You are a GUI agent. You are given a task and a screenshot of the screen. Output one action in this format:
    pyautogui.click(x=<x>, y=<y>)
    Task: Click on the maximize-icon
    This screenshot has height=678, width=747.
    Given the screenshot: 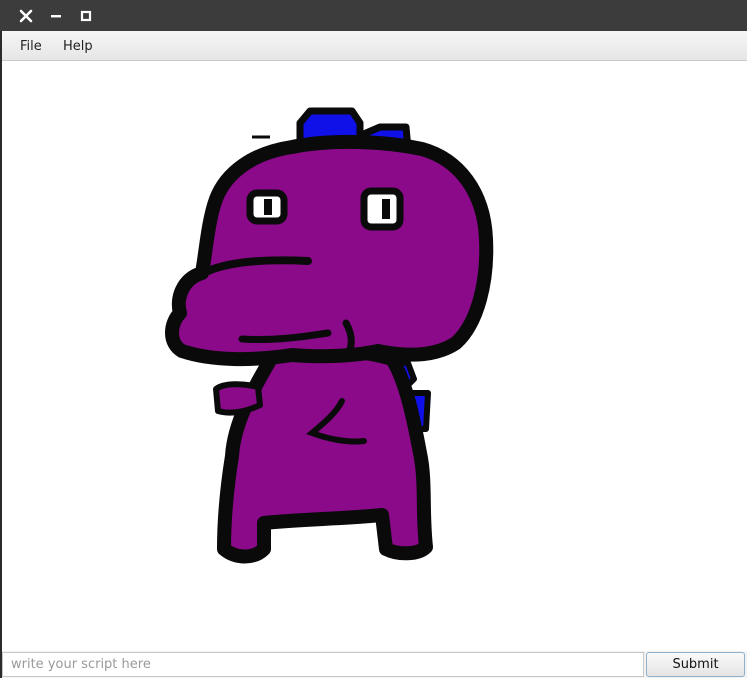 What is the action you would take?
    pyautogui.click(x=86, y=16)
    